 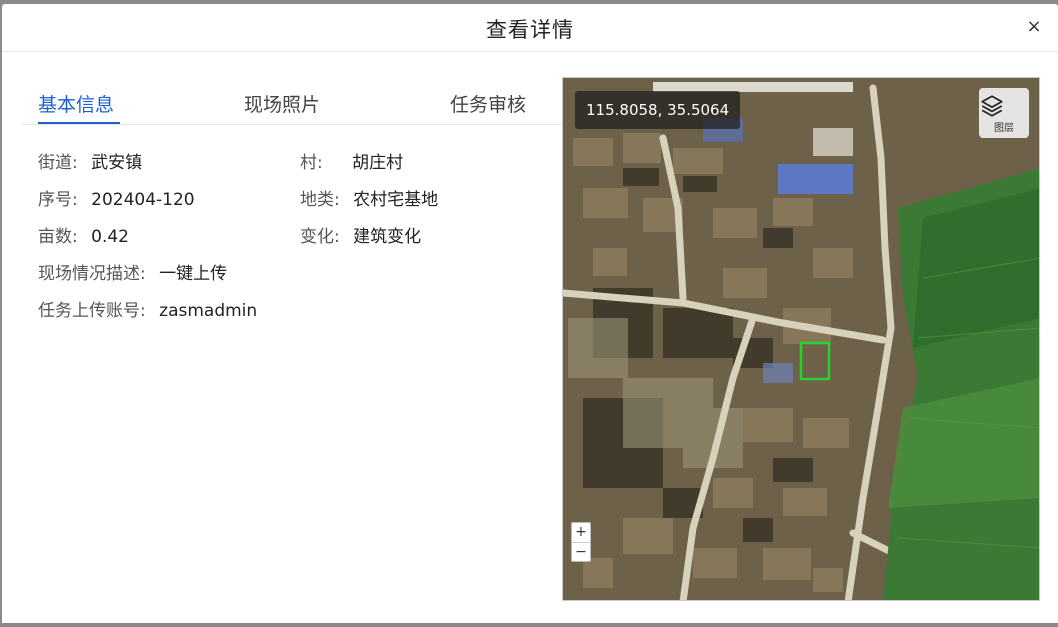 What do you see at coordinates (193, 274) in the screenshot?
I see `field-value: 一键上传` at bounding box center [193, 274].